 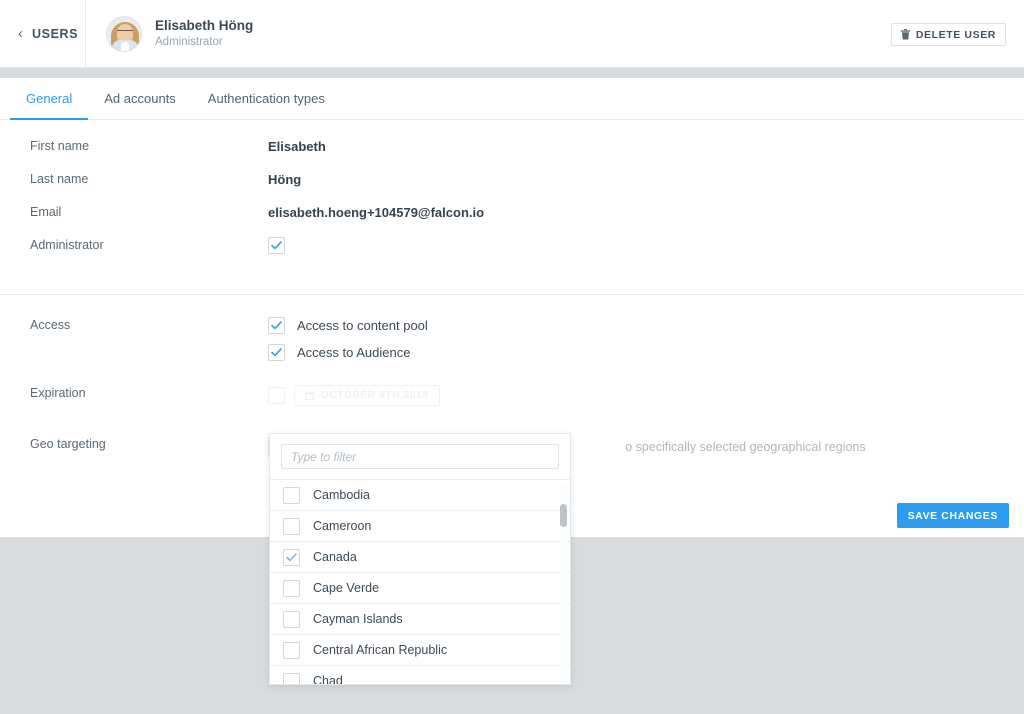 I want to click on access-audience-row: Access to Audience, so click(x=348, y=352).